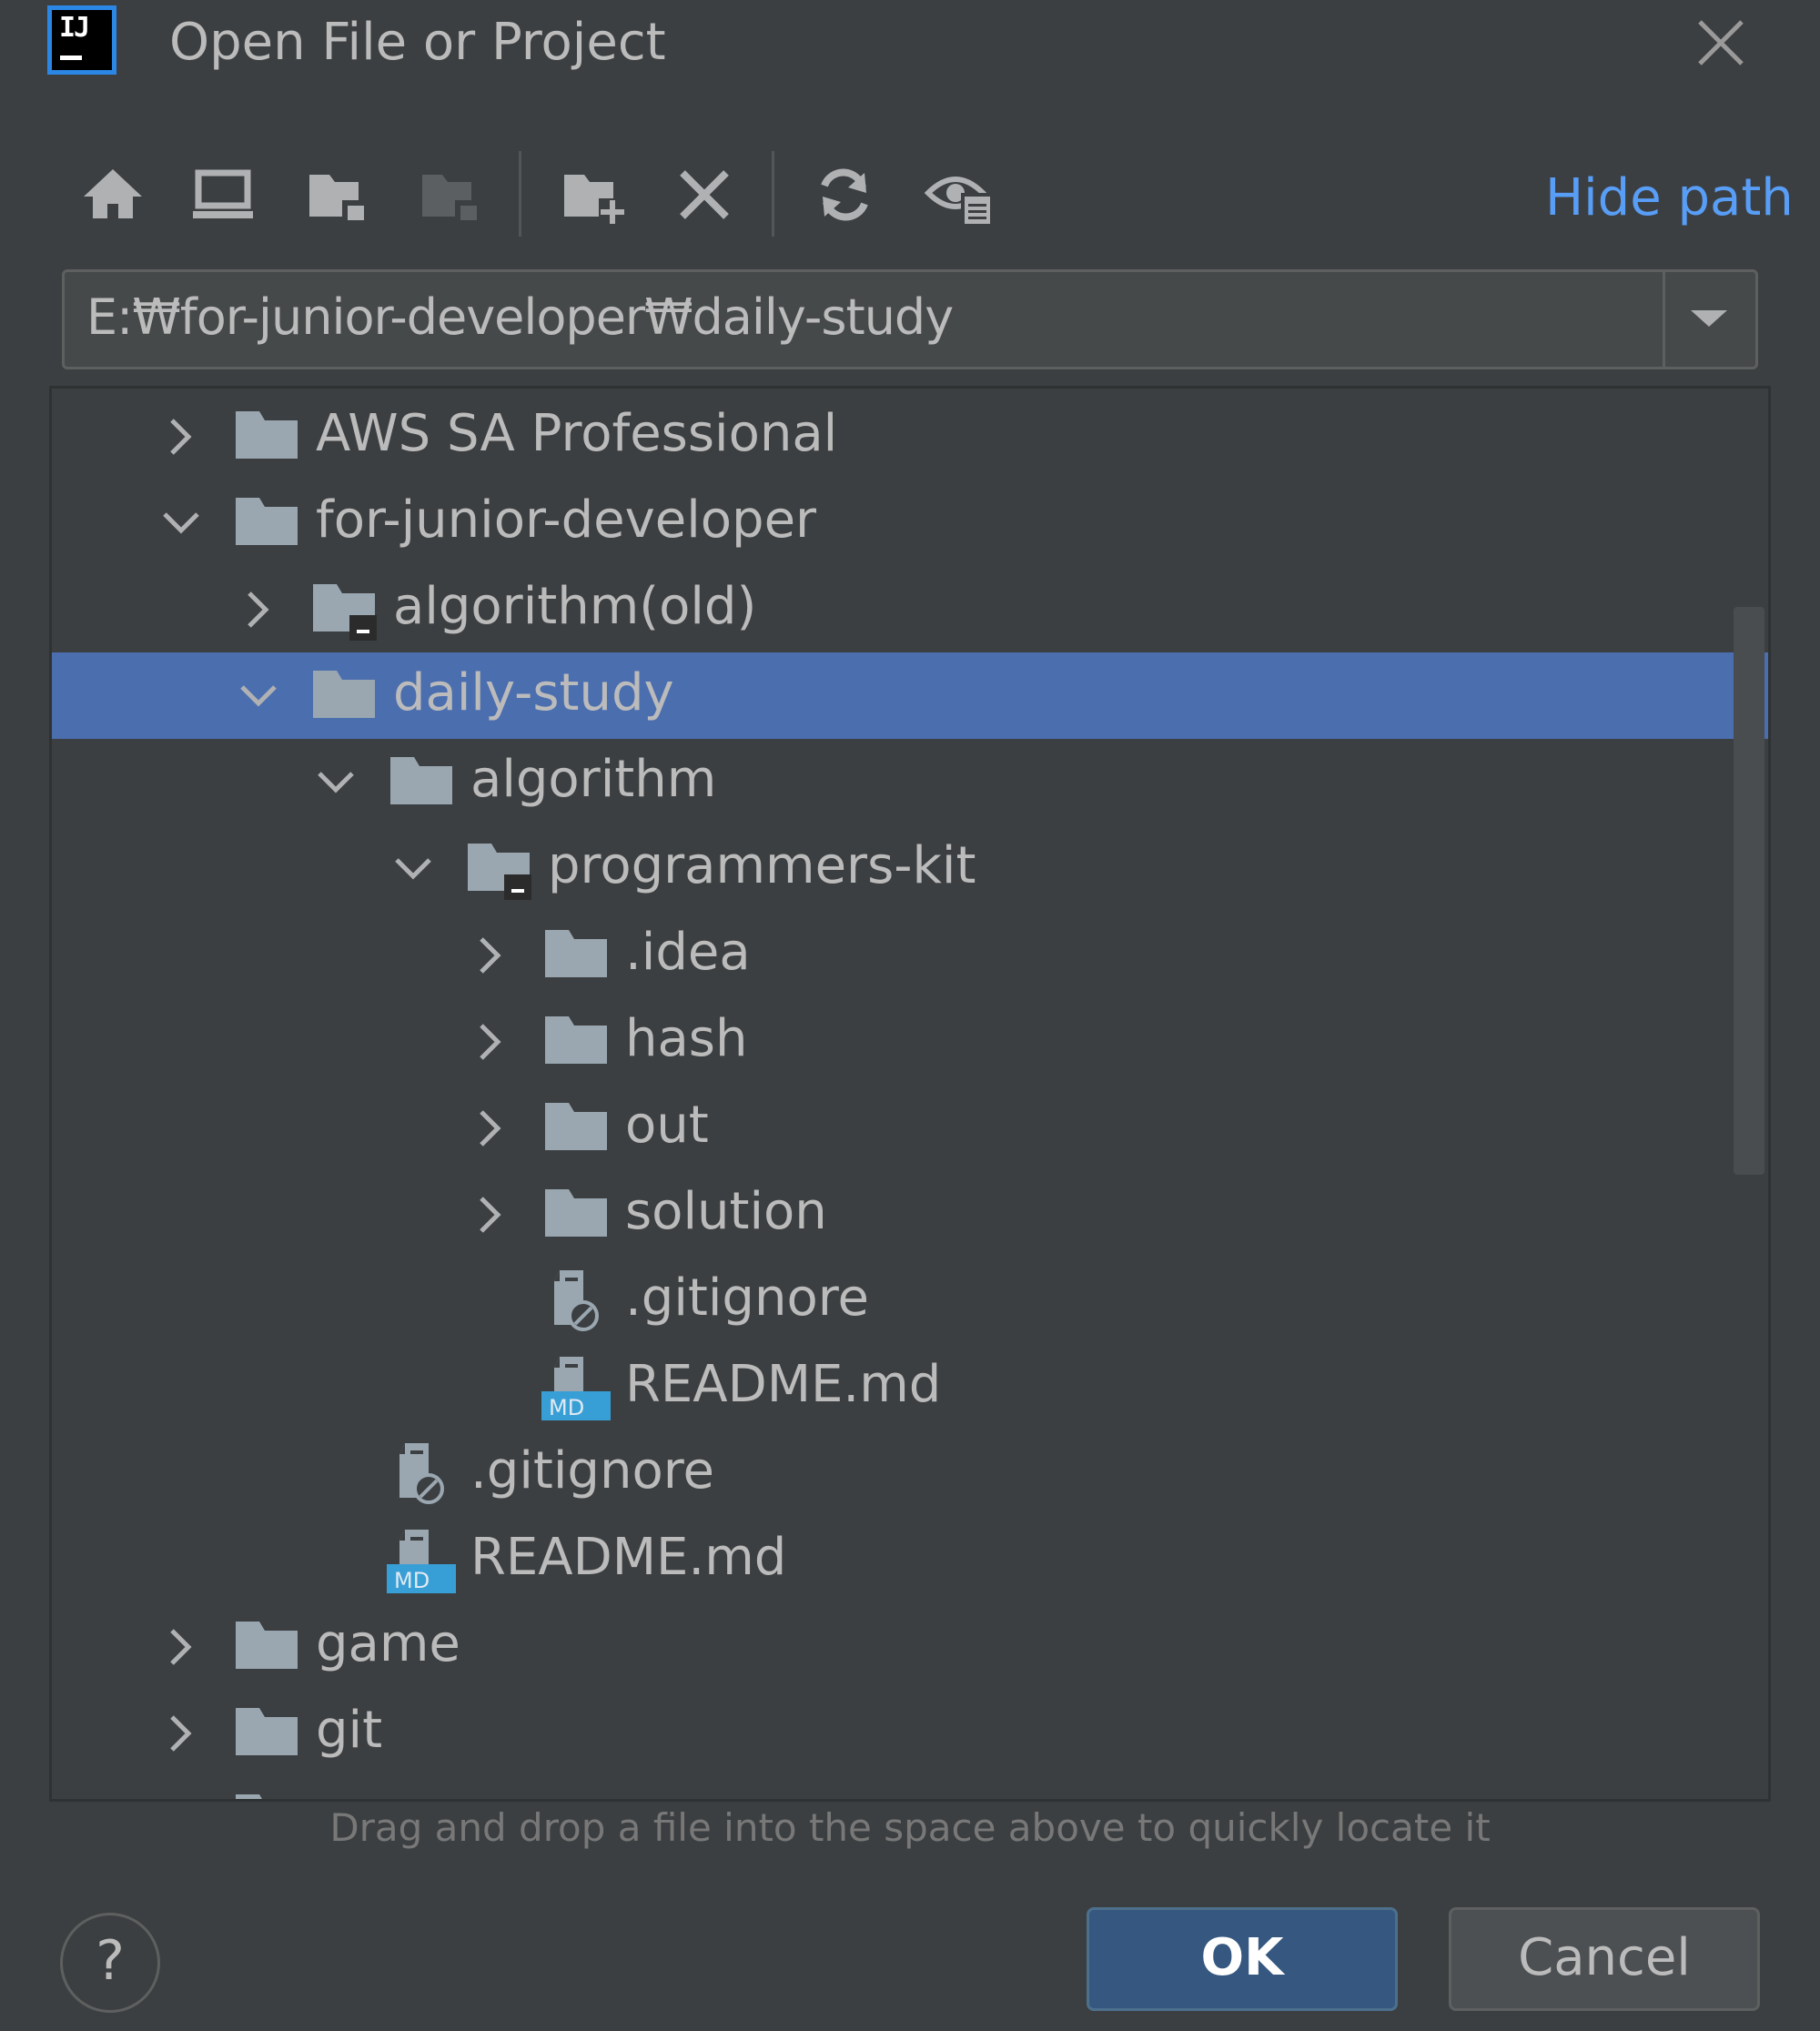 This screenshot has width=1820, height=2031. I want to click on close-button, so click(1721, 43).